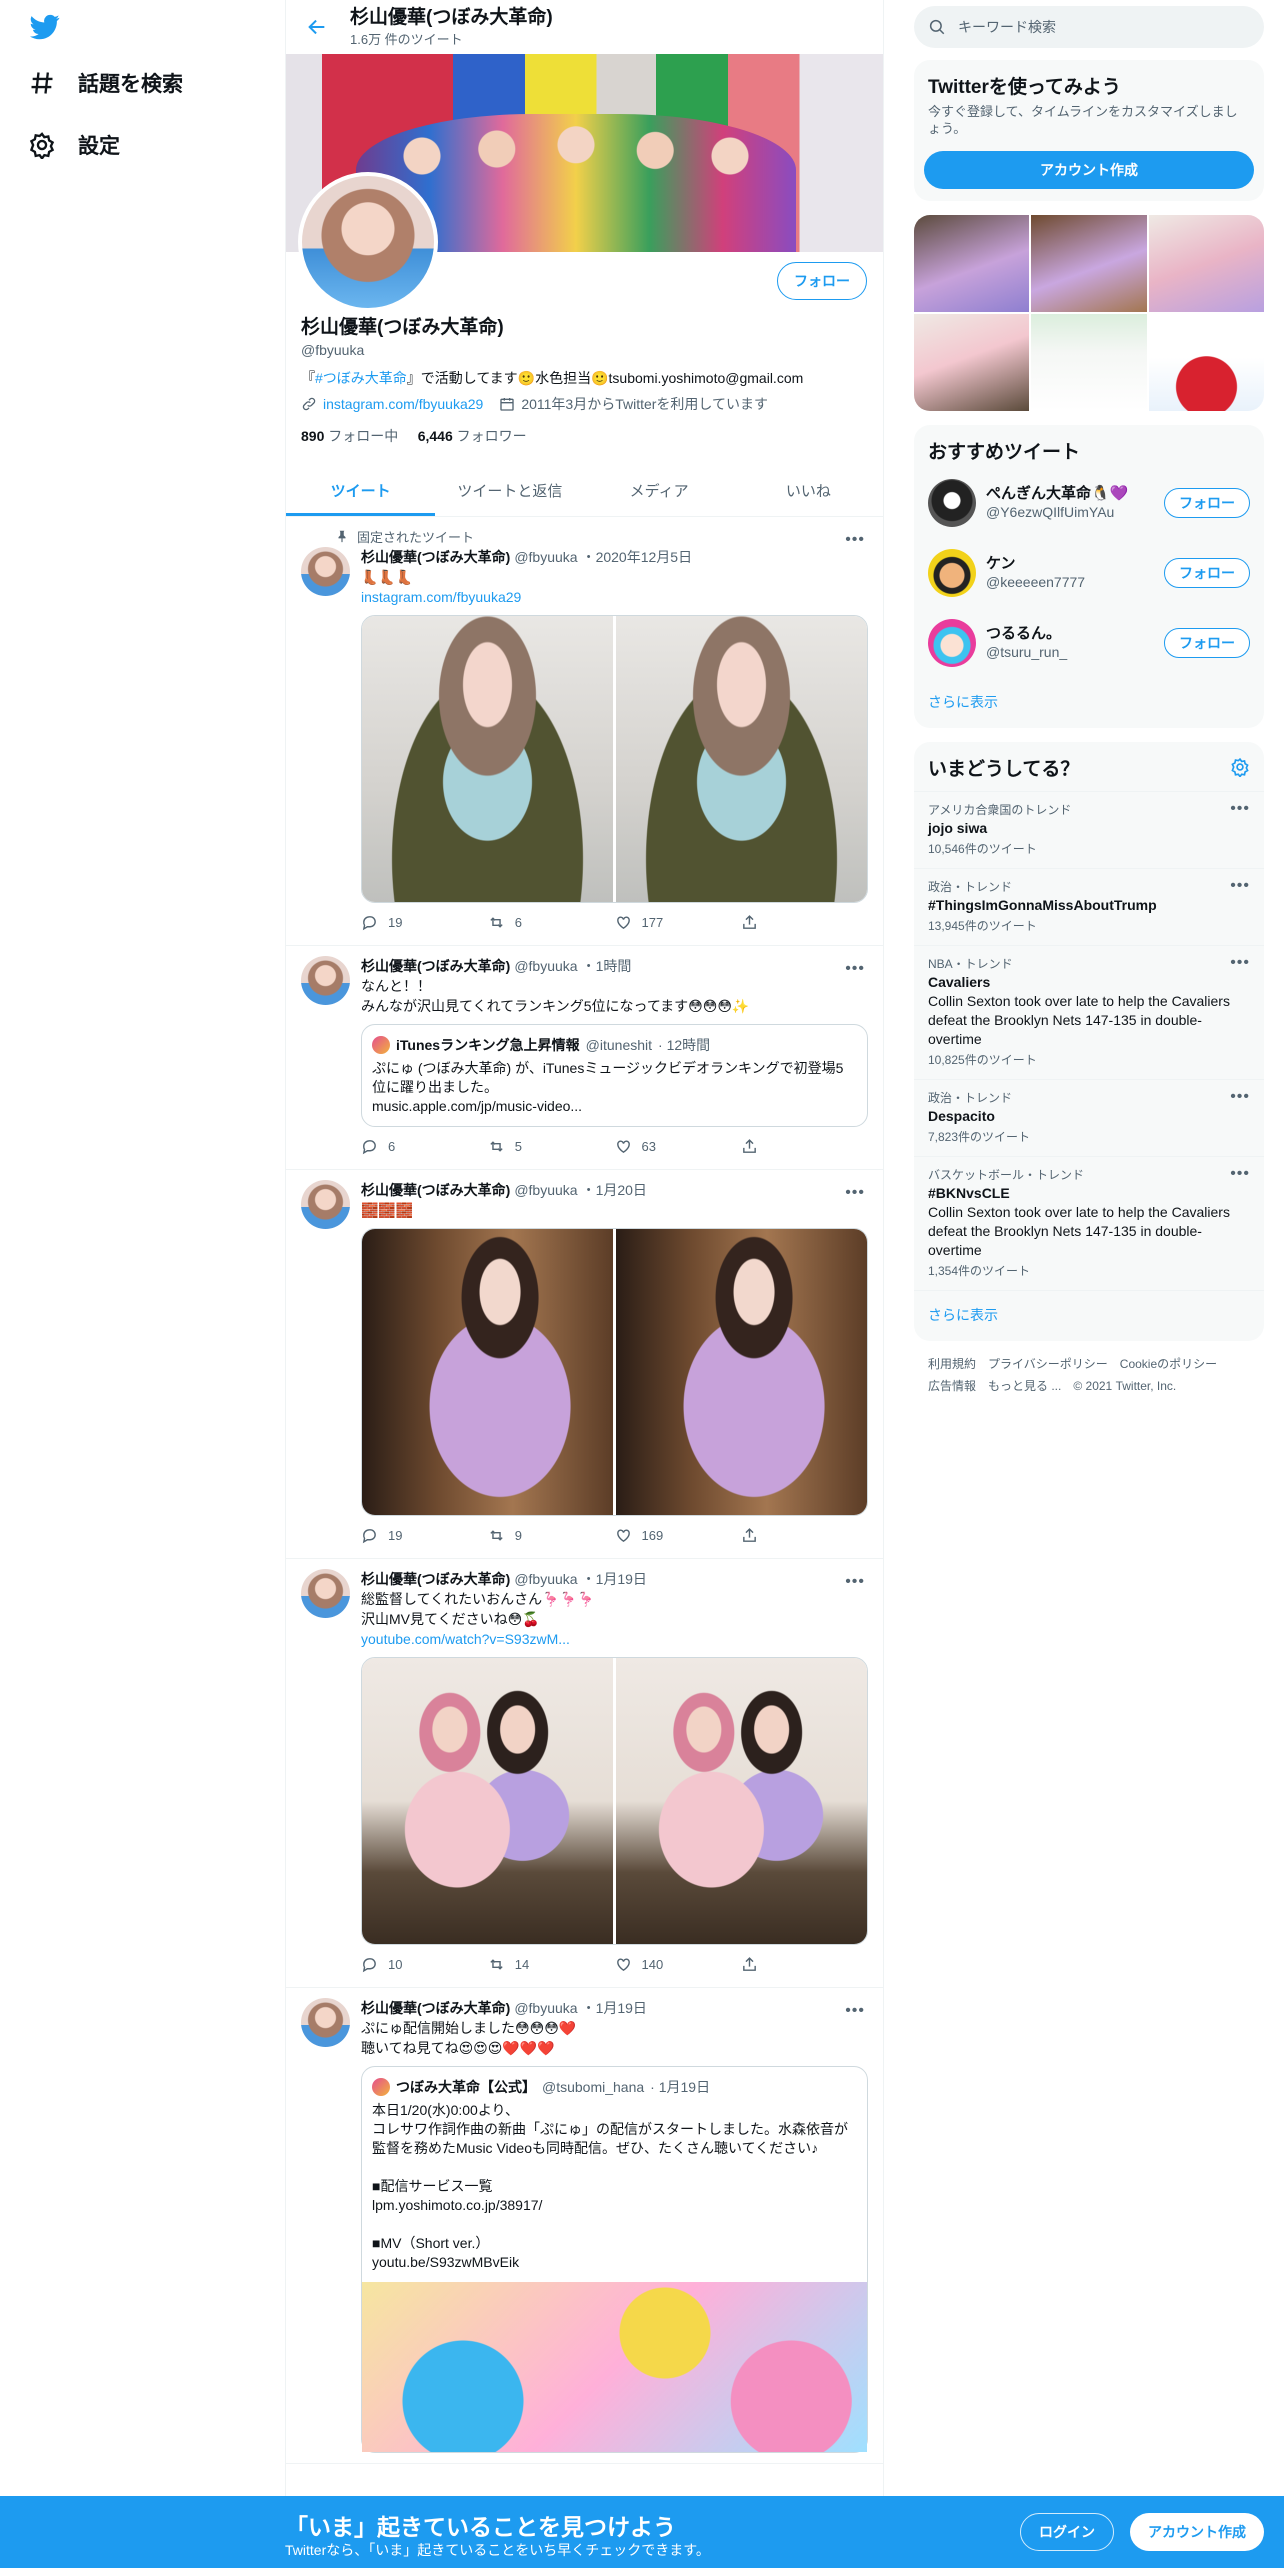  What do you see at coordinates (614, 1190) in the screenshot?
I see `tweet-date: ・1月20日` at bounding box center [614, 1190].